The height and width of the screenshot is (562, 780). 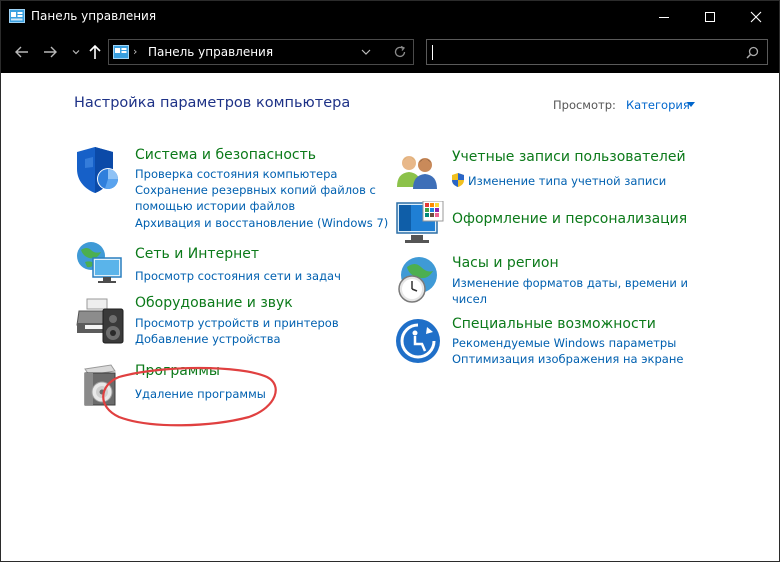 What do you see at coordinates (210, 52) in the screenshot?
I see `breadcrumb-control-panel: Панель управления` at bounding box center [210, 52].